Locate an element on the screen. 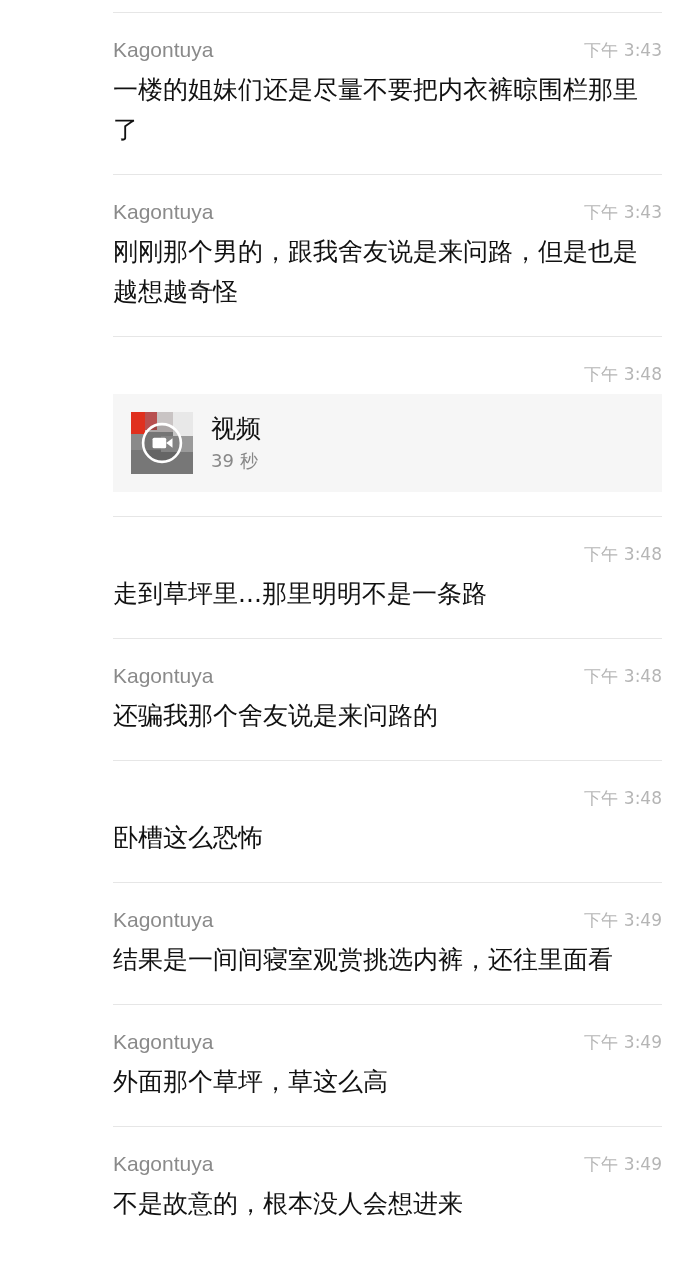  video-title: 视频 is located at coordinates (236, 429).